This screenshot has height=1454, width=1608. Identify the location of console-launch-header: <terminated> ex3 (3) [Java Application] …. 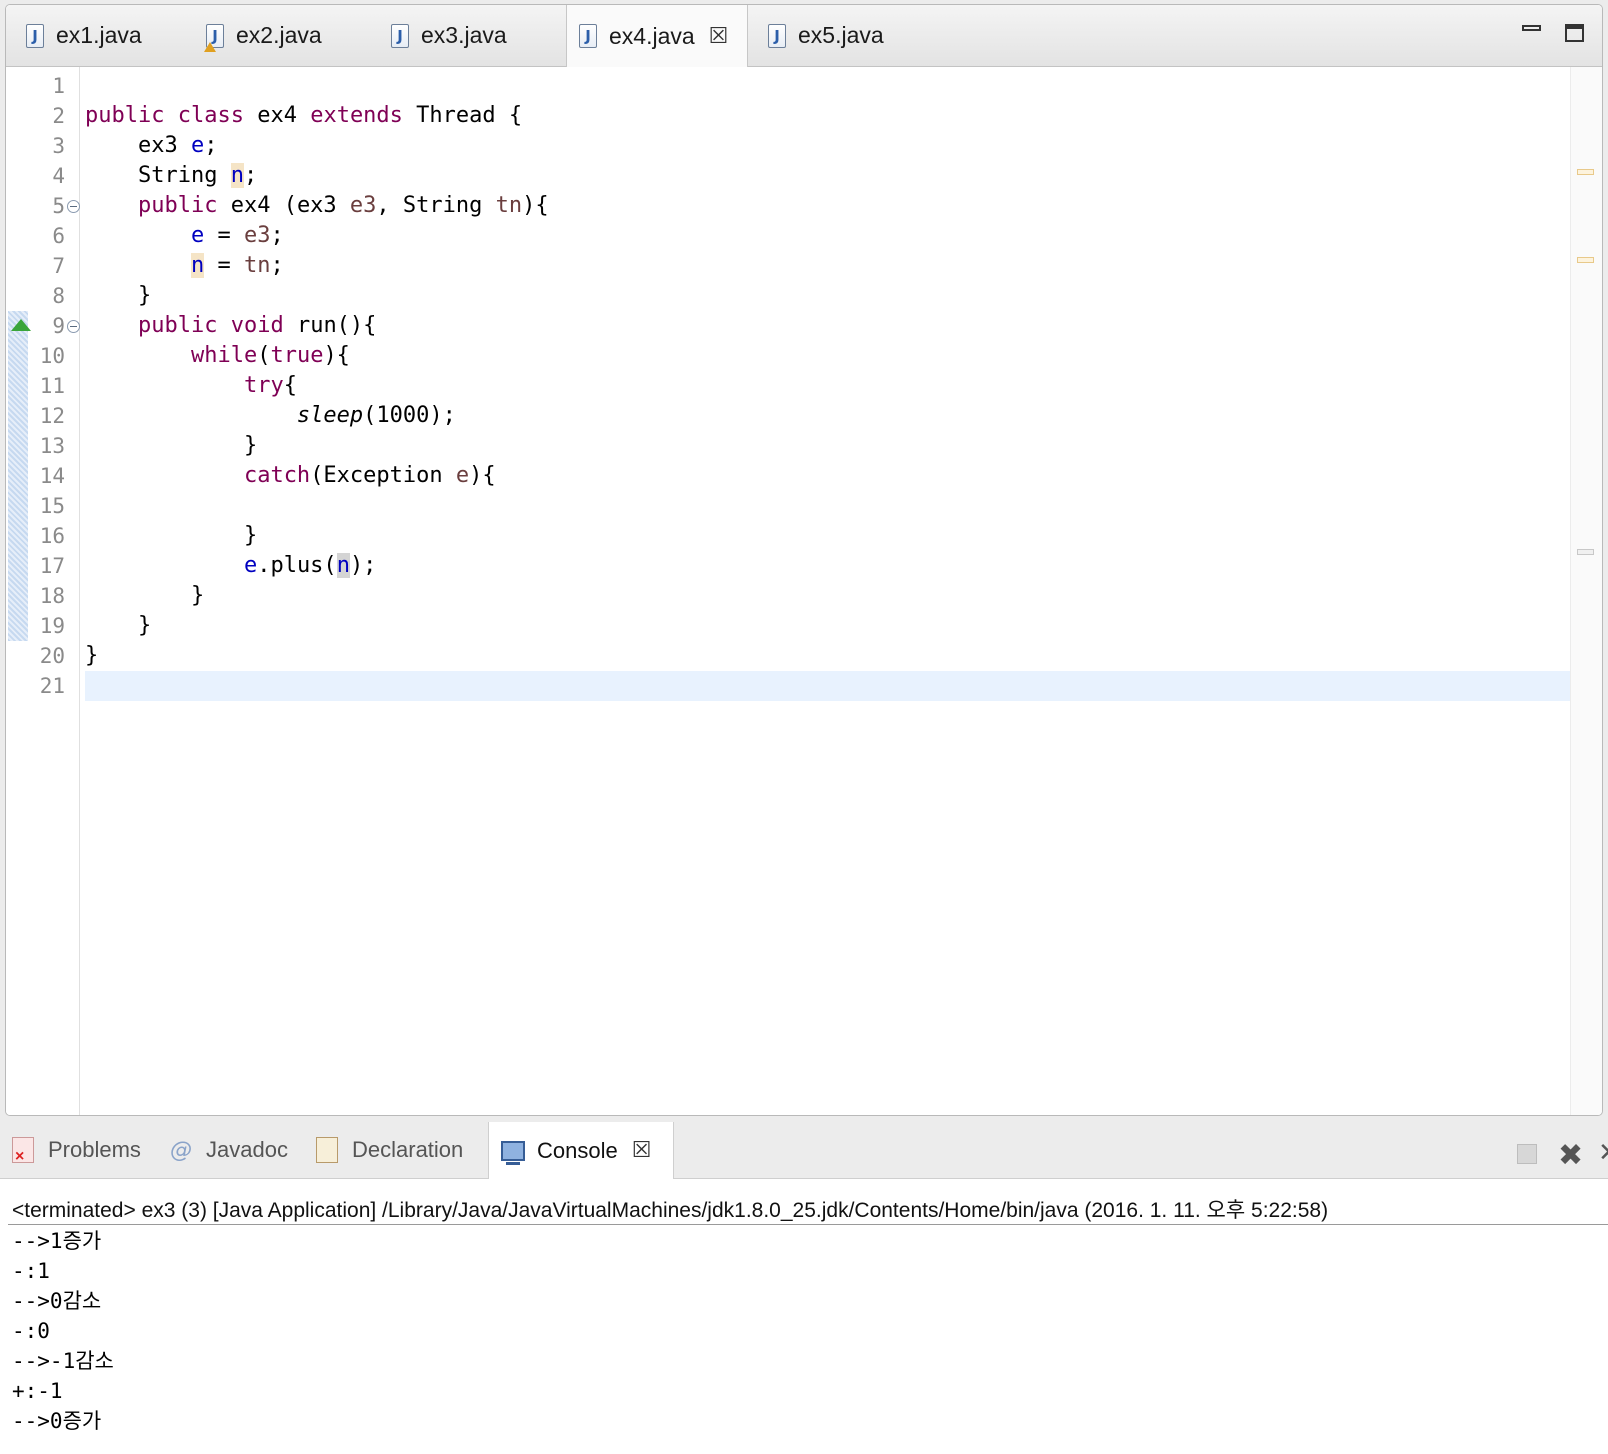
(670, 1210).